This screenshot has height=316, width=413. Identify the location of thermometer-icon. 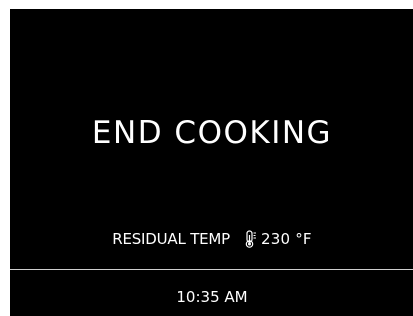
(251, 239).